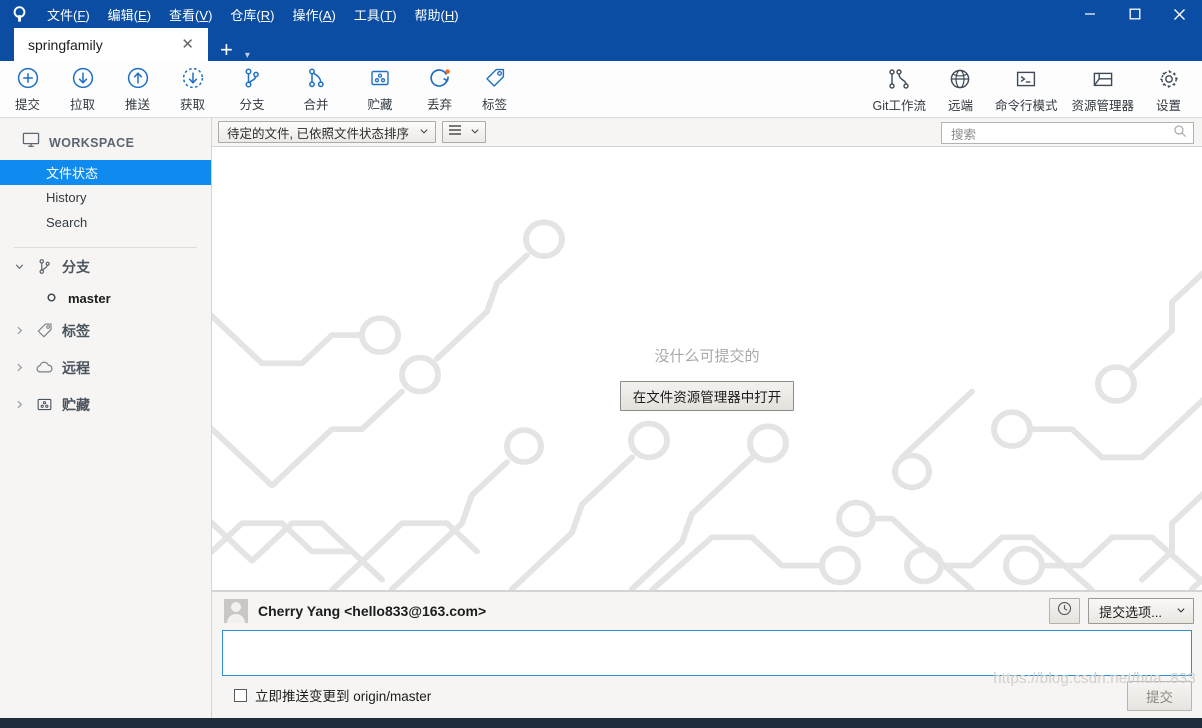 The image size is (1202, 728). What do you see at coordinates (1067, 133) in the screenshot?
I see `search-input: 搜索` at bounding box center [1067, 133].